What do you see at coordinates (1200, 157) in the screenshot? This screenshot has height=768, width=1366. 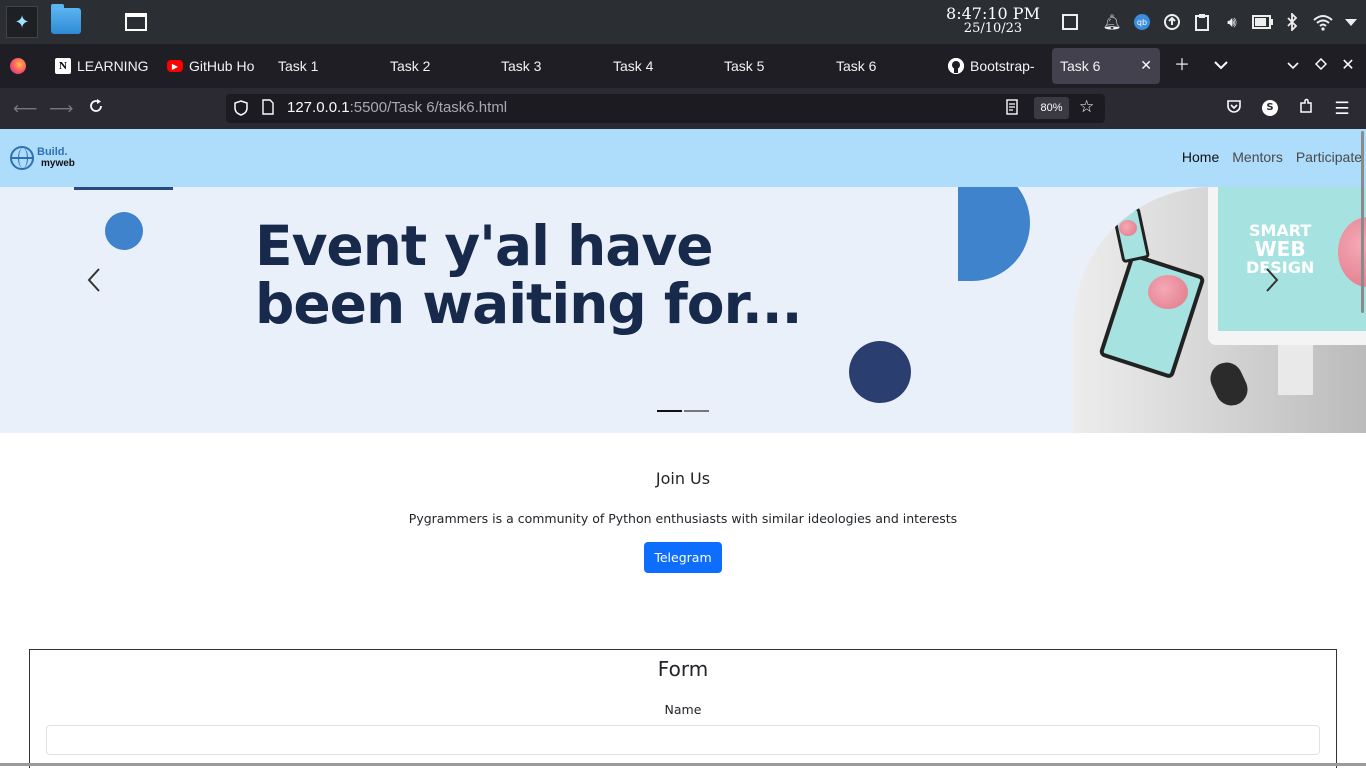 I see `nav-link-home: Home` at bounding box center [1200, 157].